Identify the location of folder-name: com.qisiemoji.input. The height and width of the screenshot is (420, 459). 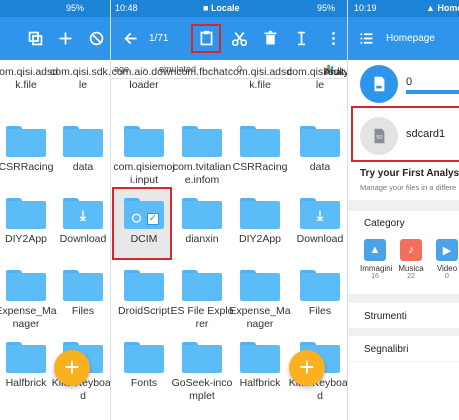
(144, 173).